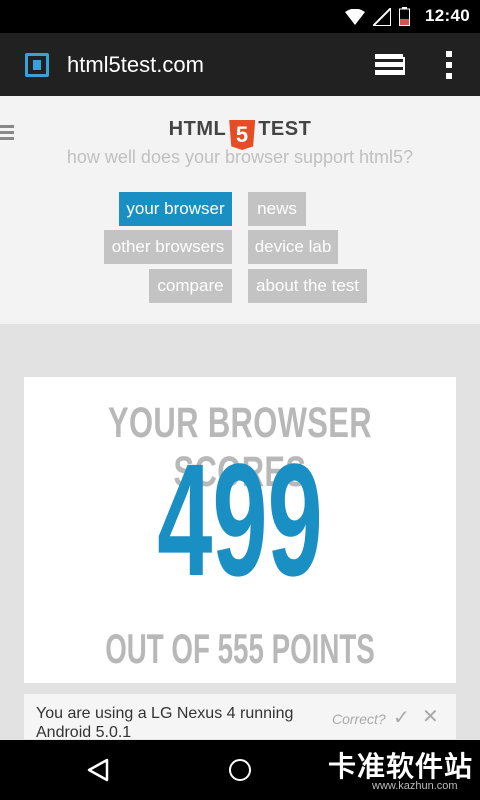 The width and height of the screenshot is (480, 800). I want to click on html5-shield-icon: 5, so click(242, 135).